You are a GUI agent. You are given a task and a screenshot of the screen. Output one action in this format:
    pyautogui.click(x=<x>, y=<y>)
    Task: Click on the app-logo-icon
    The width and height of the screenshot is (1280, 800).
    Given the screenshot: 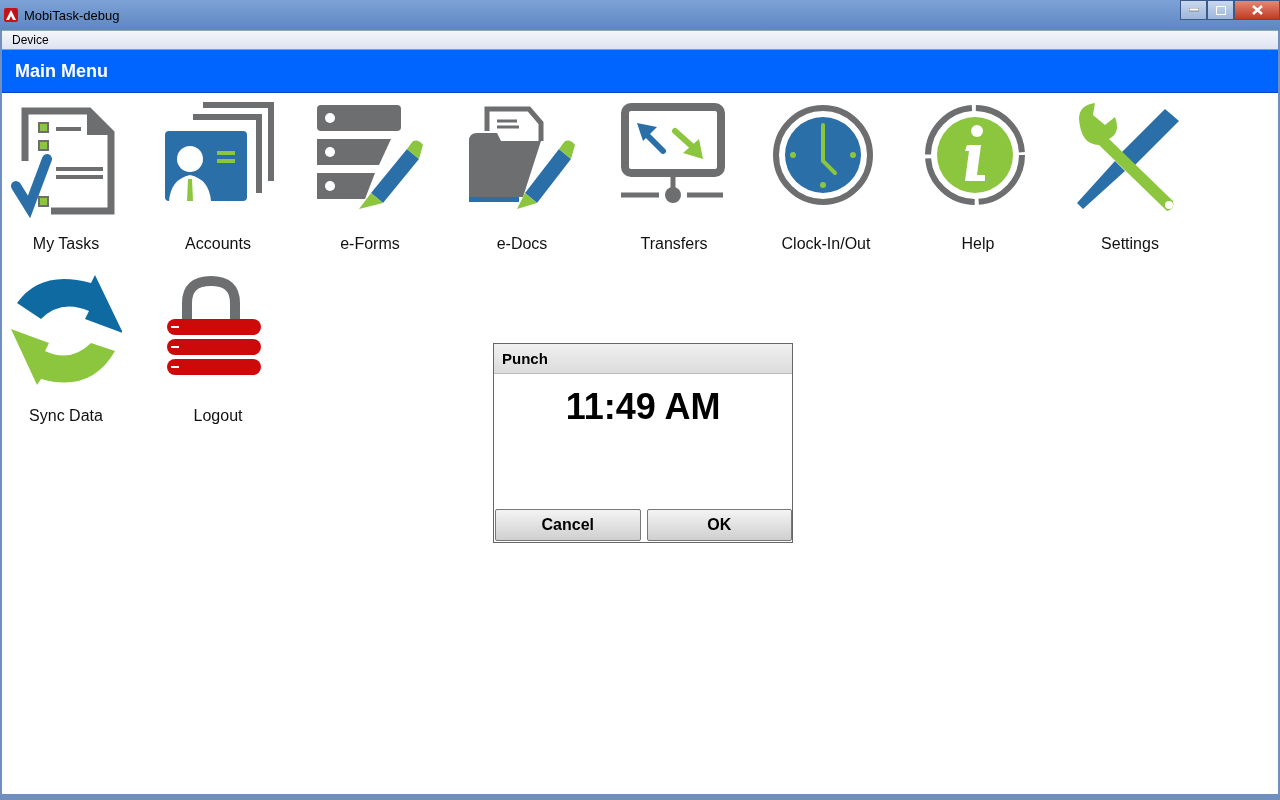 What is the action you would take?
    pyautogui.click(x=11, y=15)
    